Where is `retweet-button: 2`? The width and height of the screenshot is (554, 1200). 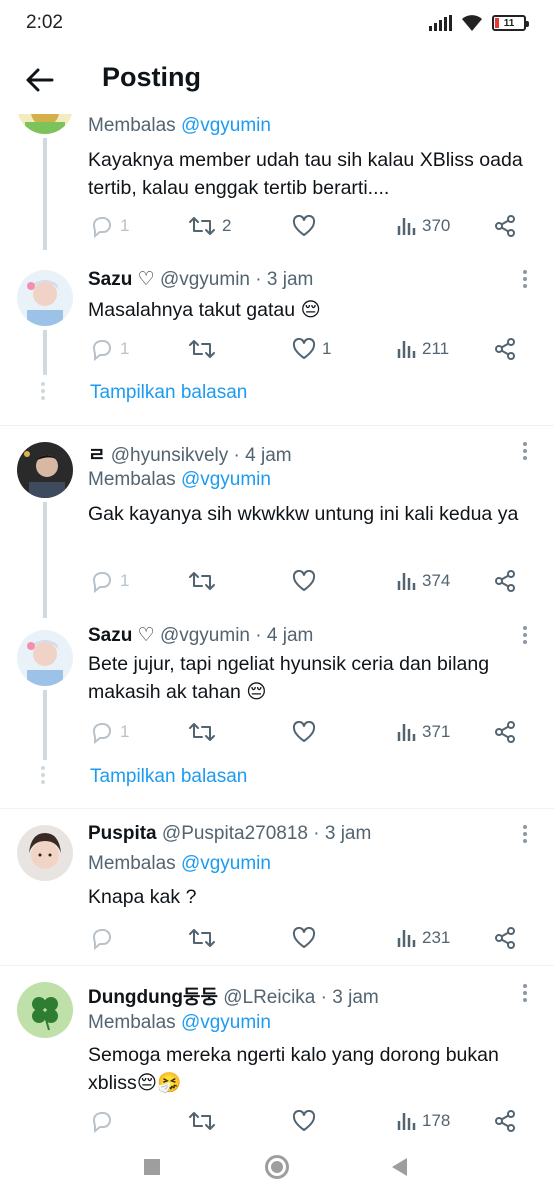 retweet-button: 2 is located at coordinates (209, 226).